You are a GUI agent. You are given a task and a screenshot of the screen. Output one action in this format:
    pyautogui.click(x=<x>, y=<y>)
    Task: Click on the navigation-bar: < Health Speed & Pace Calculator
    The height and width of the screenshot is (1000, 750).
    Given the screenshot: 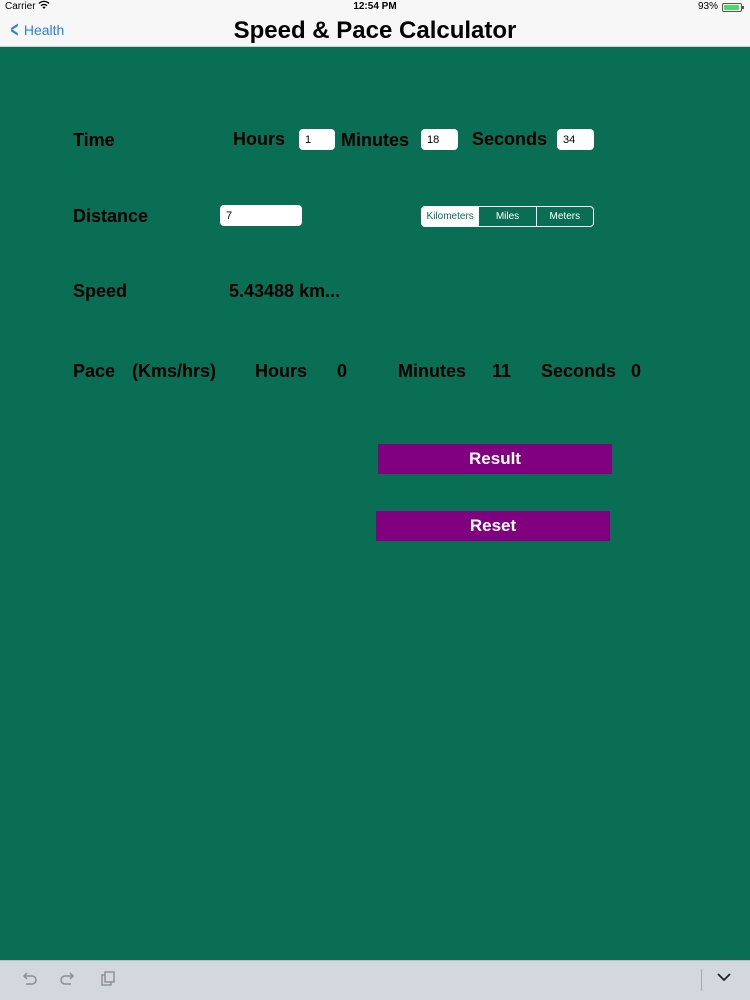 What is the action you would take?
    pyautogui.click(x=375, y=30)
    